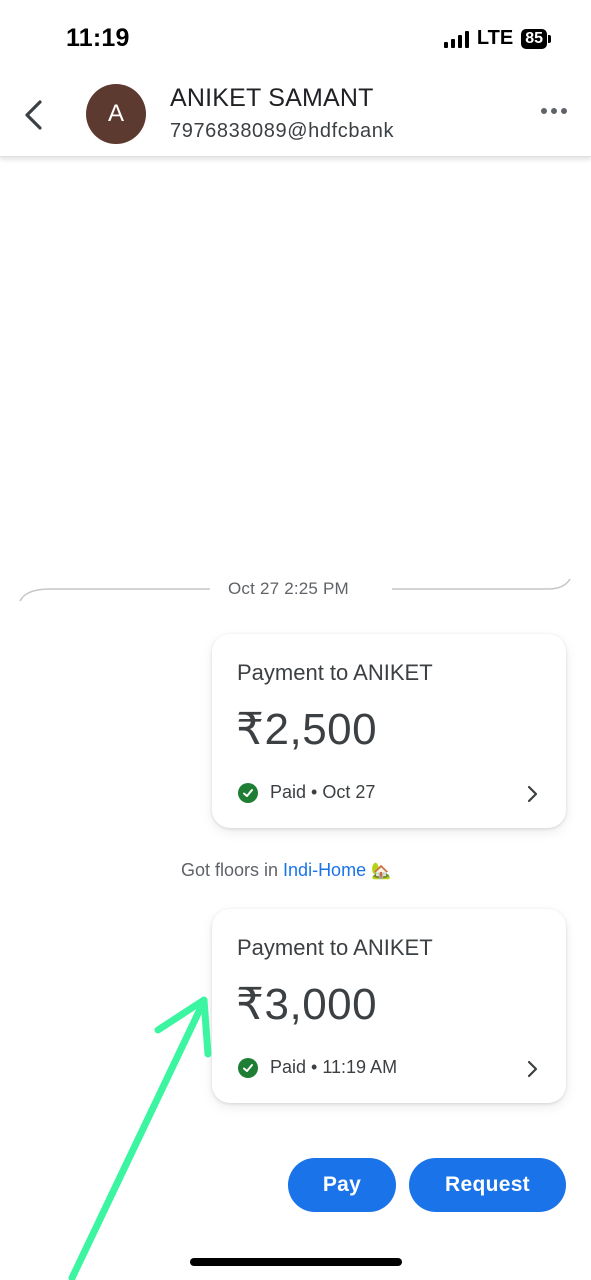 The width and height of the screenshot is (591, 1280). What do you see at coordinates (487, 1185) in the screenshot?
I see `request-button: Request` at bounding box center [487, 1185].